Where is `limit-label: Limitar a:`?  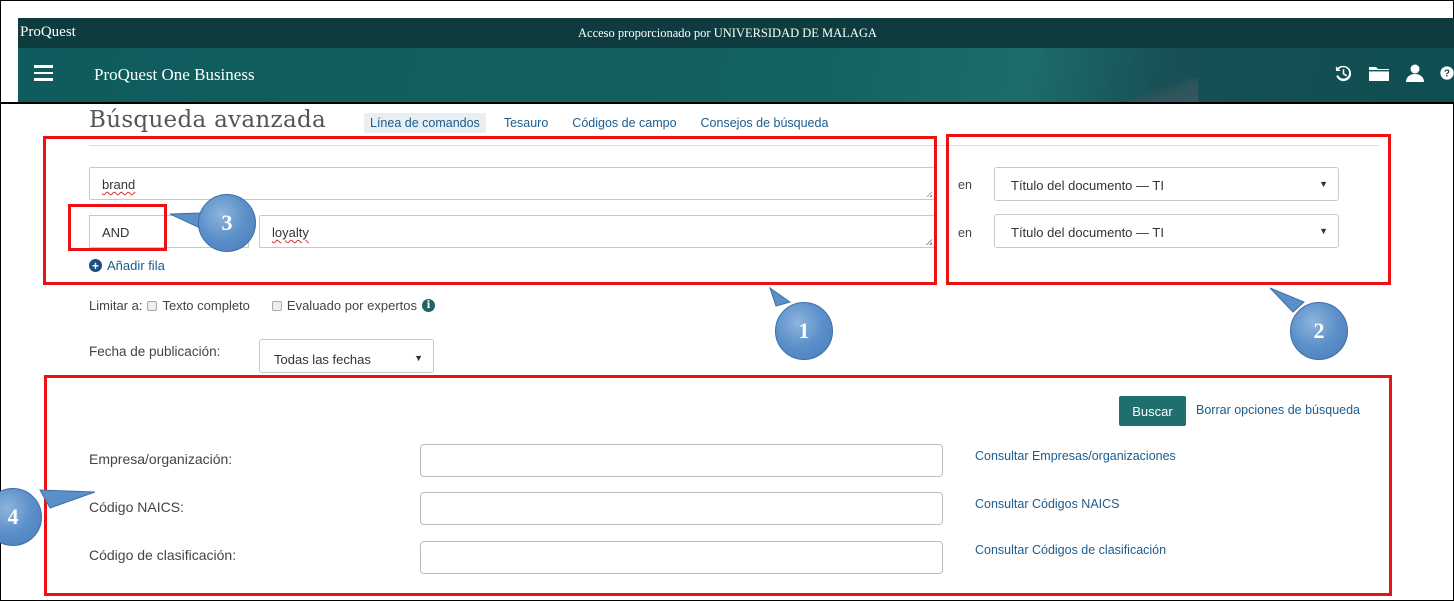
limit-label: Limitar a: is located at coordinates (116, 305).